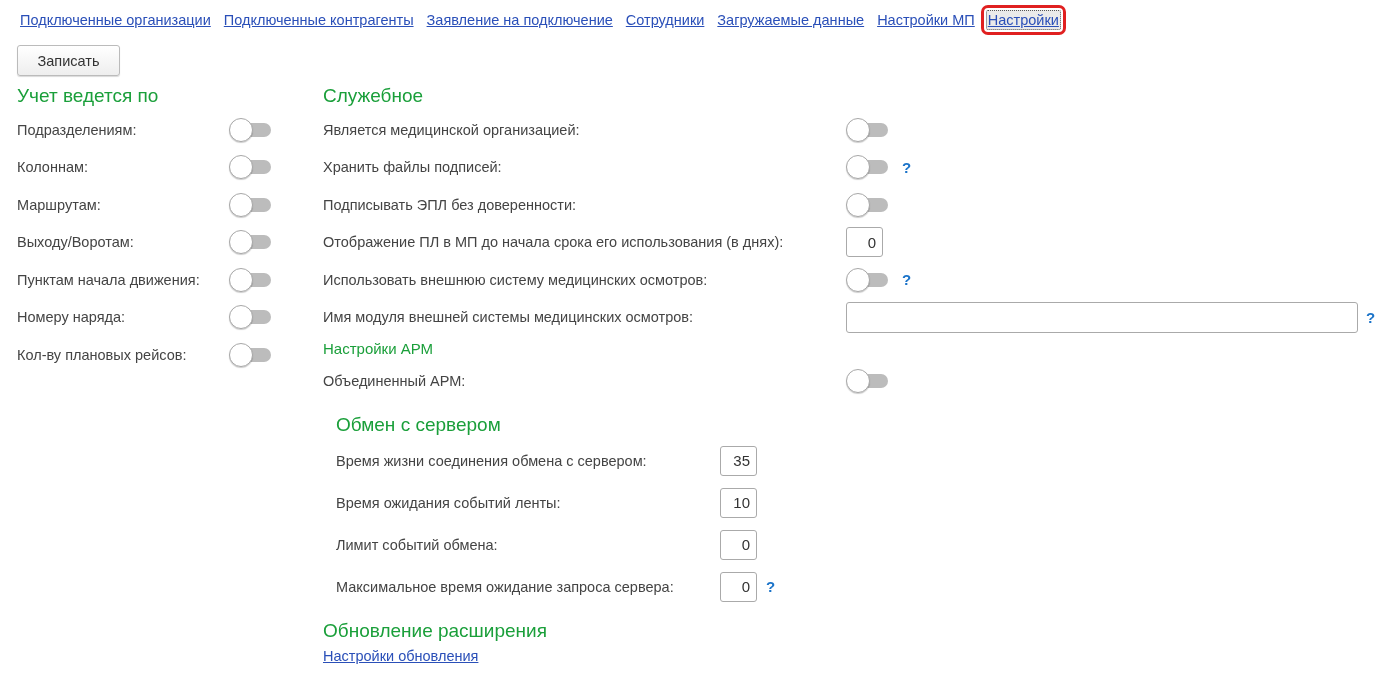  I want to click on field-label: Выходу/Воротам:, so click(76, 242).